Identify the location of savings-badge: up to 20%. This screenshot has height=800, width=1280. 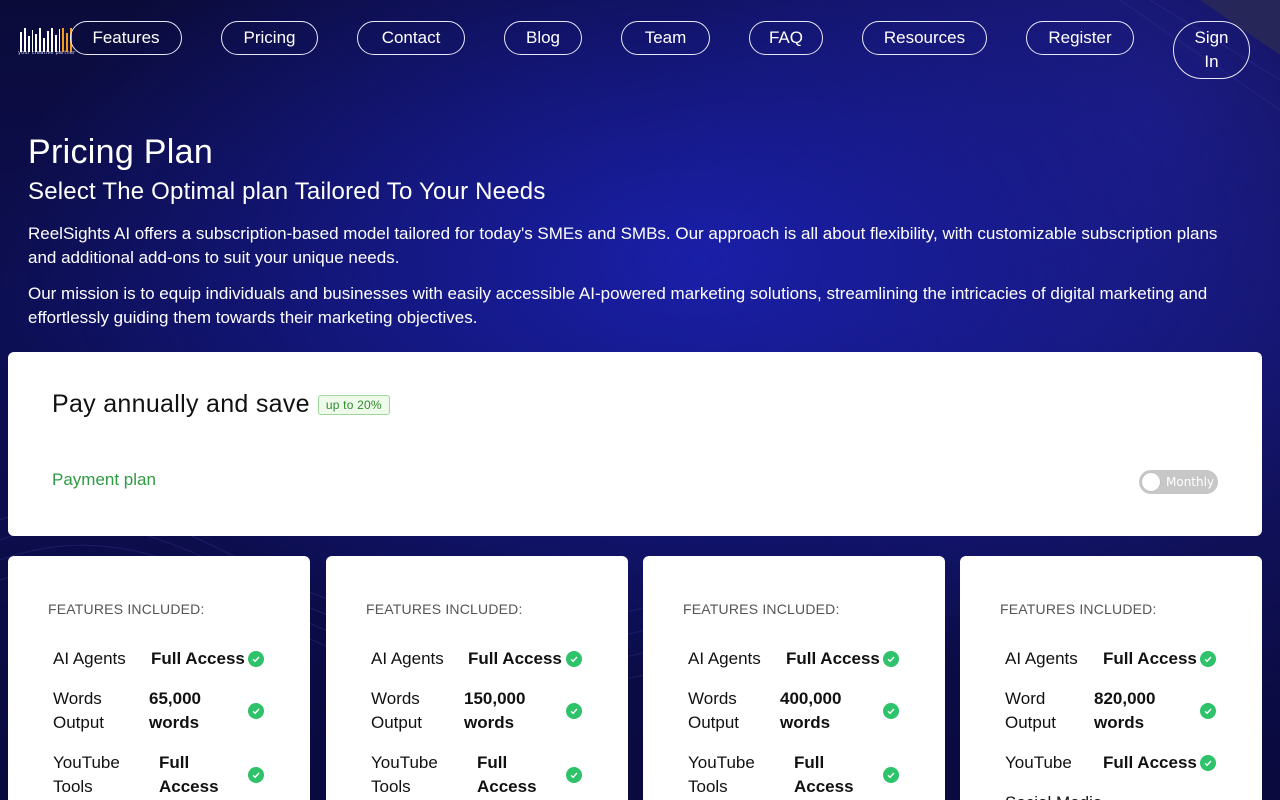
(353, 404).